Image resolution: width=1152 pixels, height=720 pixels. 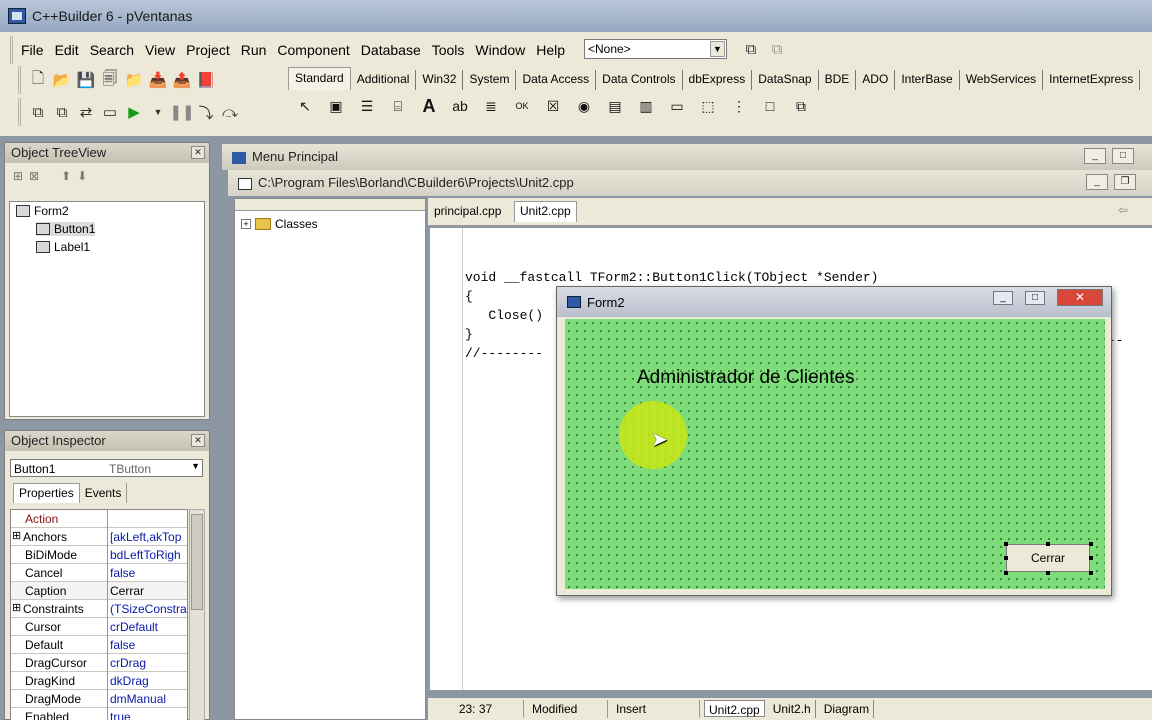 I want to click on desktop-combo: <None> ▼, so click(x=655, y=49).